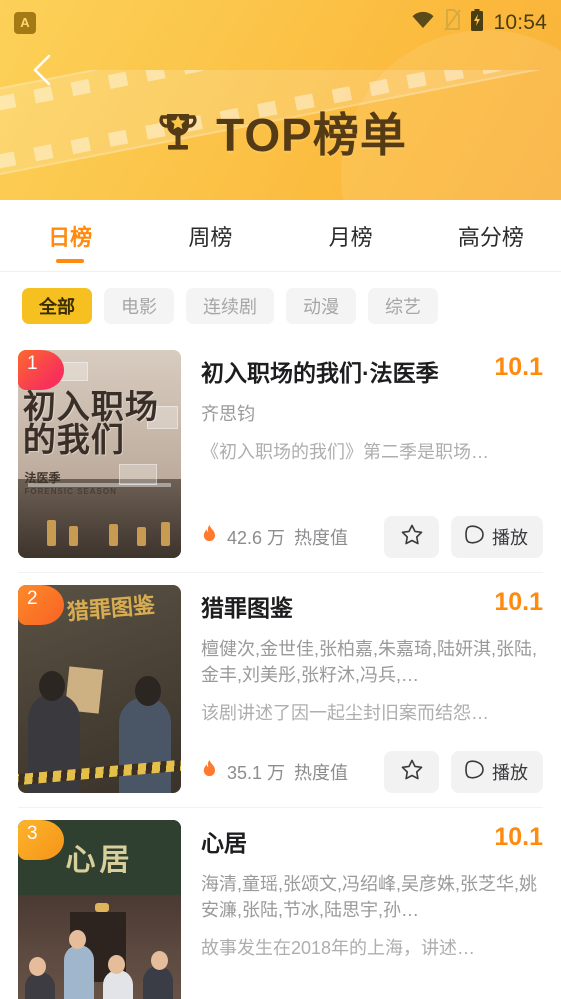  I want to click on rank-badge-number: 2, so click(32, 598).